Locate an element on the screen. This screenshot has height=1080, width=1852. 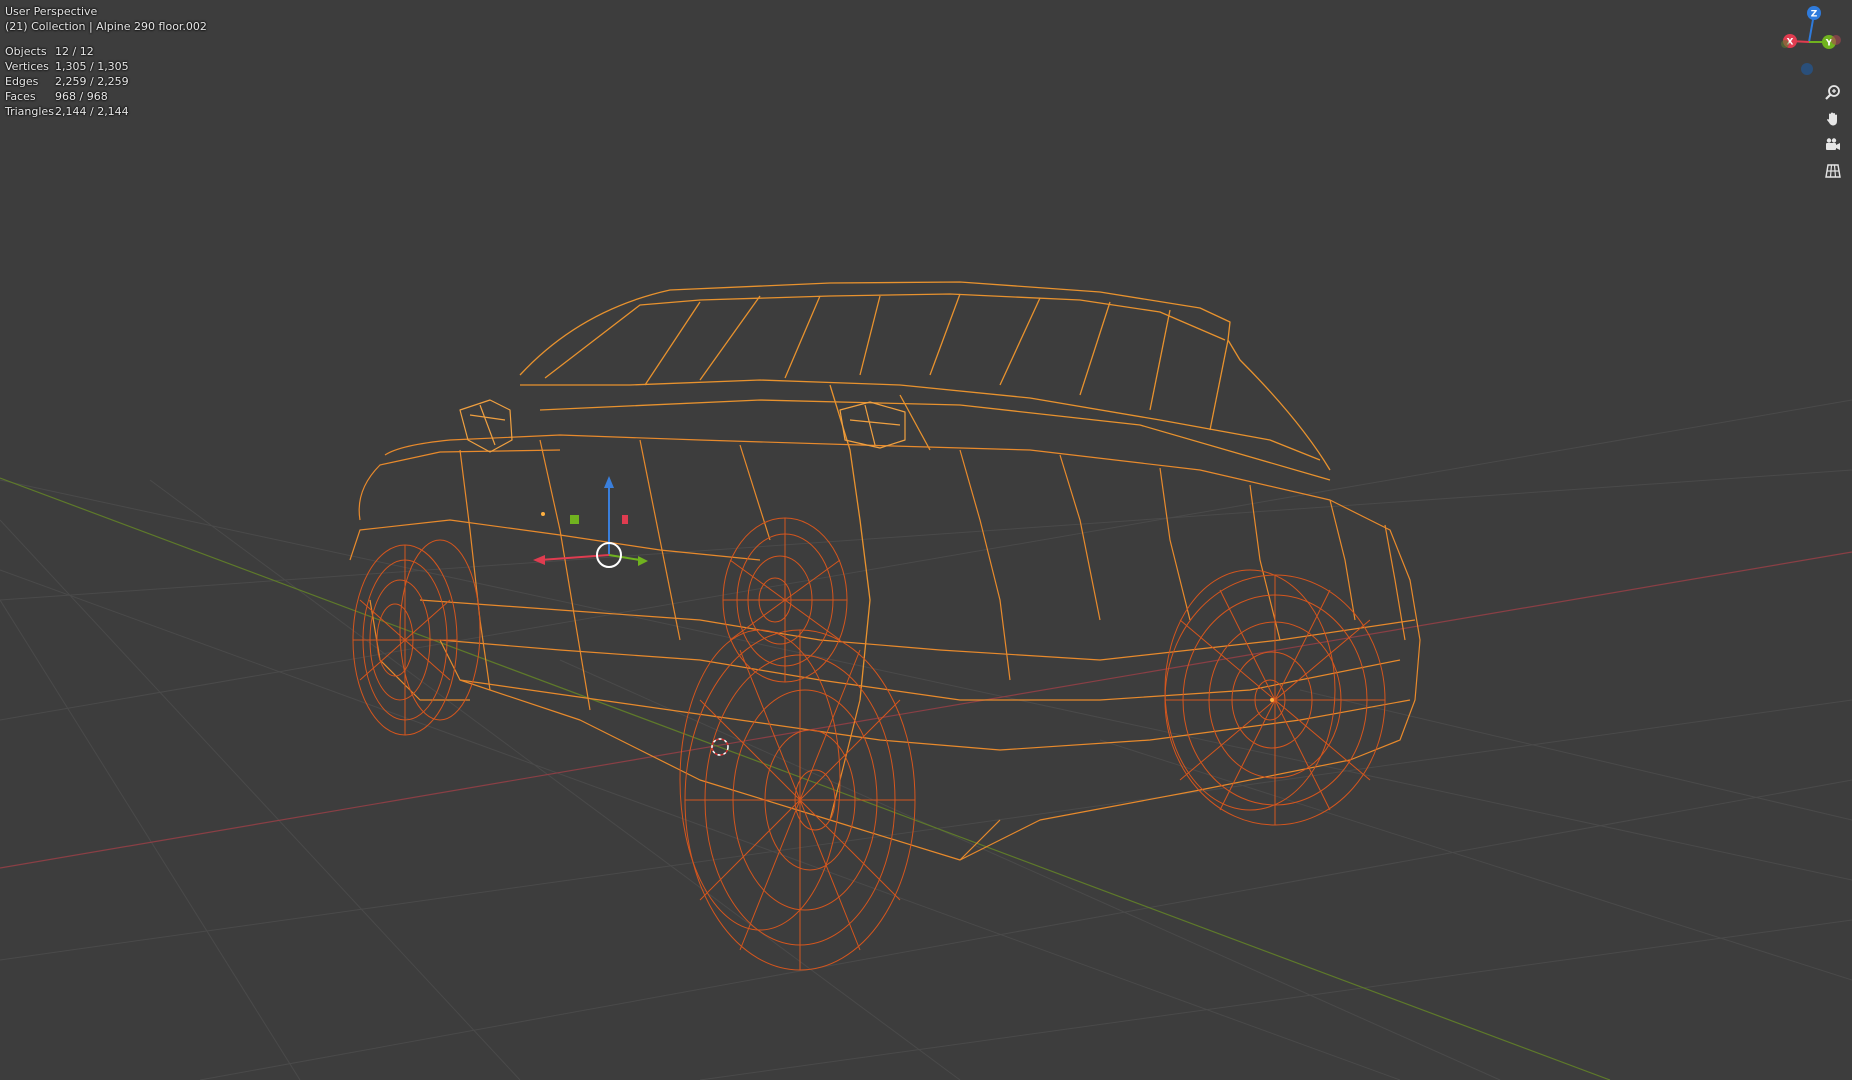
neg-x-axis-icon is located at coordinates (1836, 40).